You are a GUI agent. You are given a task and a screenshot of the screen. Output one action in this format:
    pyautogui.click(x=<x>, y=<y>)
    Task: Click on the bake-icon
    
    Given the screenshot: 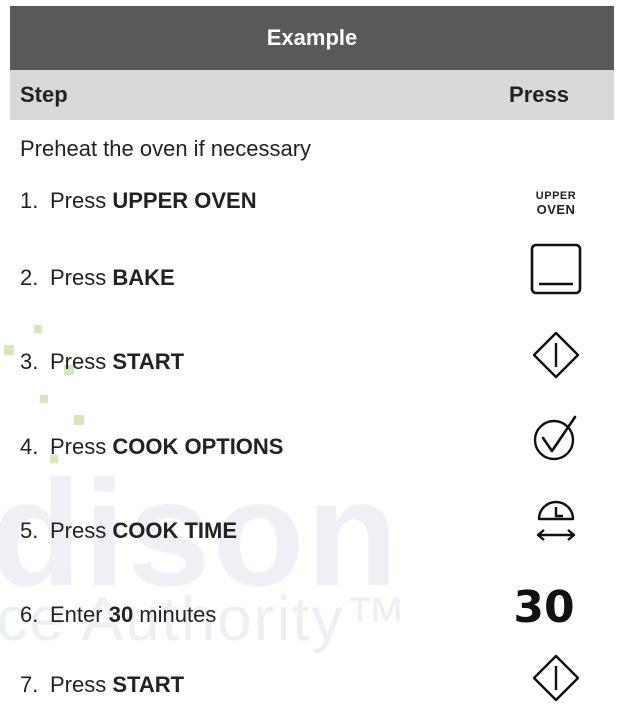 What is the action you would take?
    pyautogui.click(x=556, y=269)
    